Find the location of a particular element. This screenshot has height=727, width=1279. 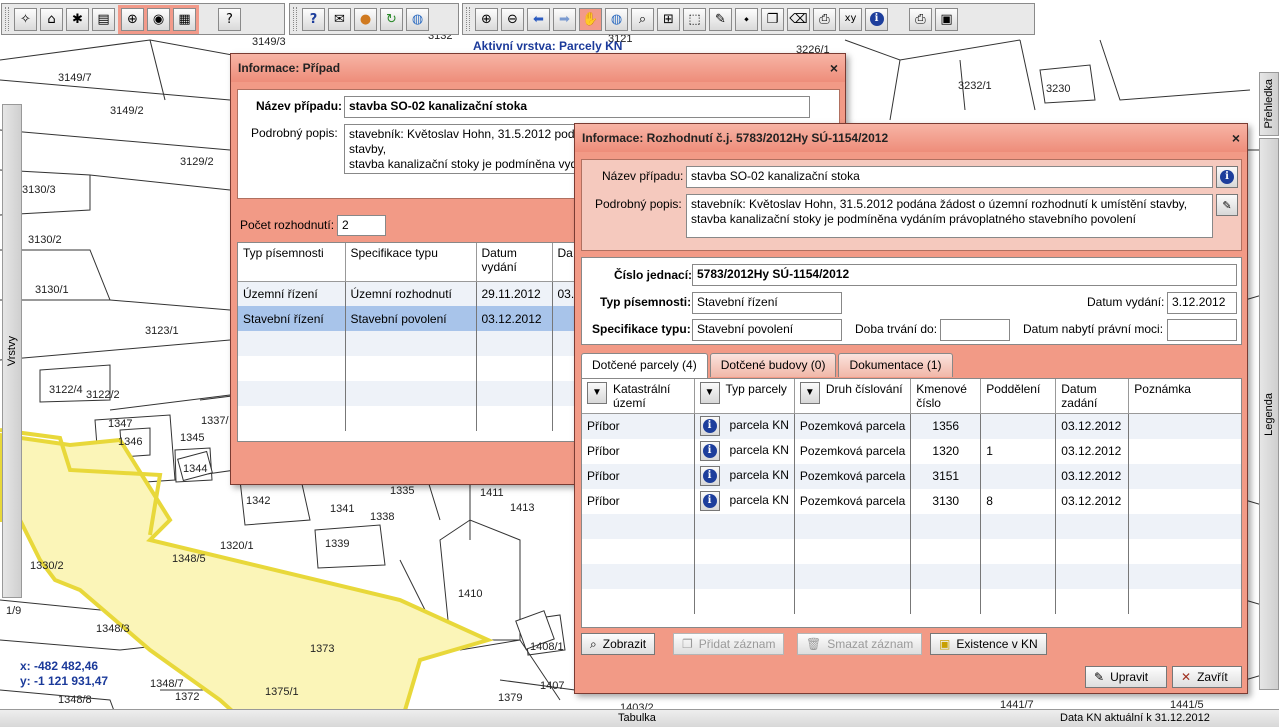

mail-icon: ✉ is located at coordinates (339, 19).